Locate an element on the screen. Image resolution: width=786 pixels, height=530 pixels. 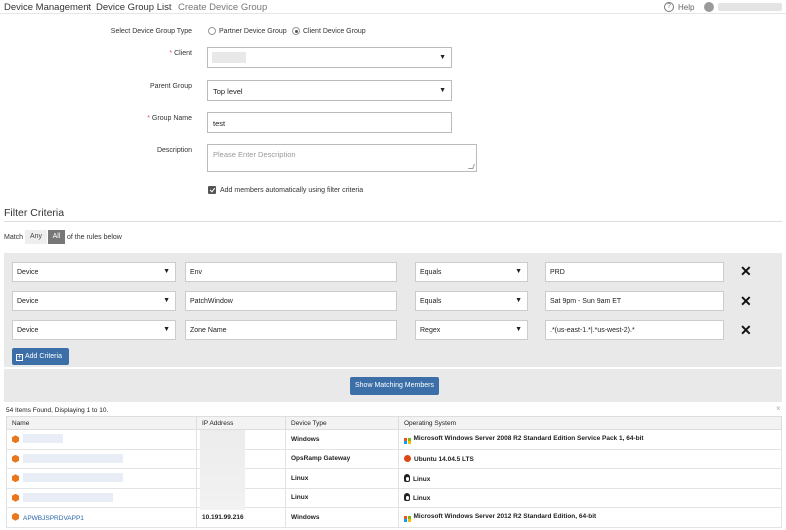
table-row: OpsRamp Gateway Ubuntu 14.04.5 LTS is located at coordinates (394, 458).